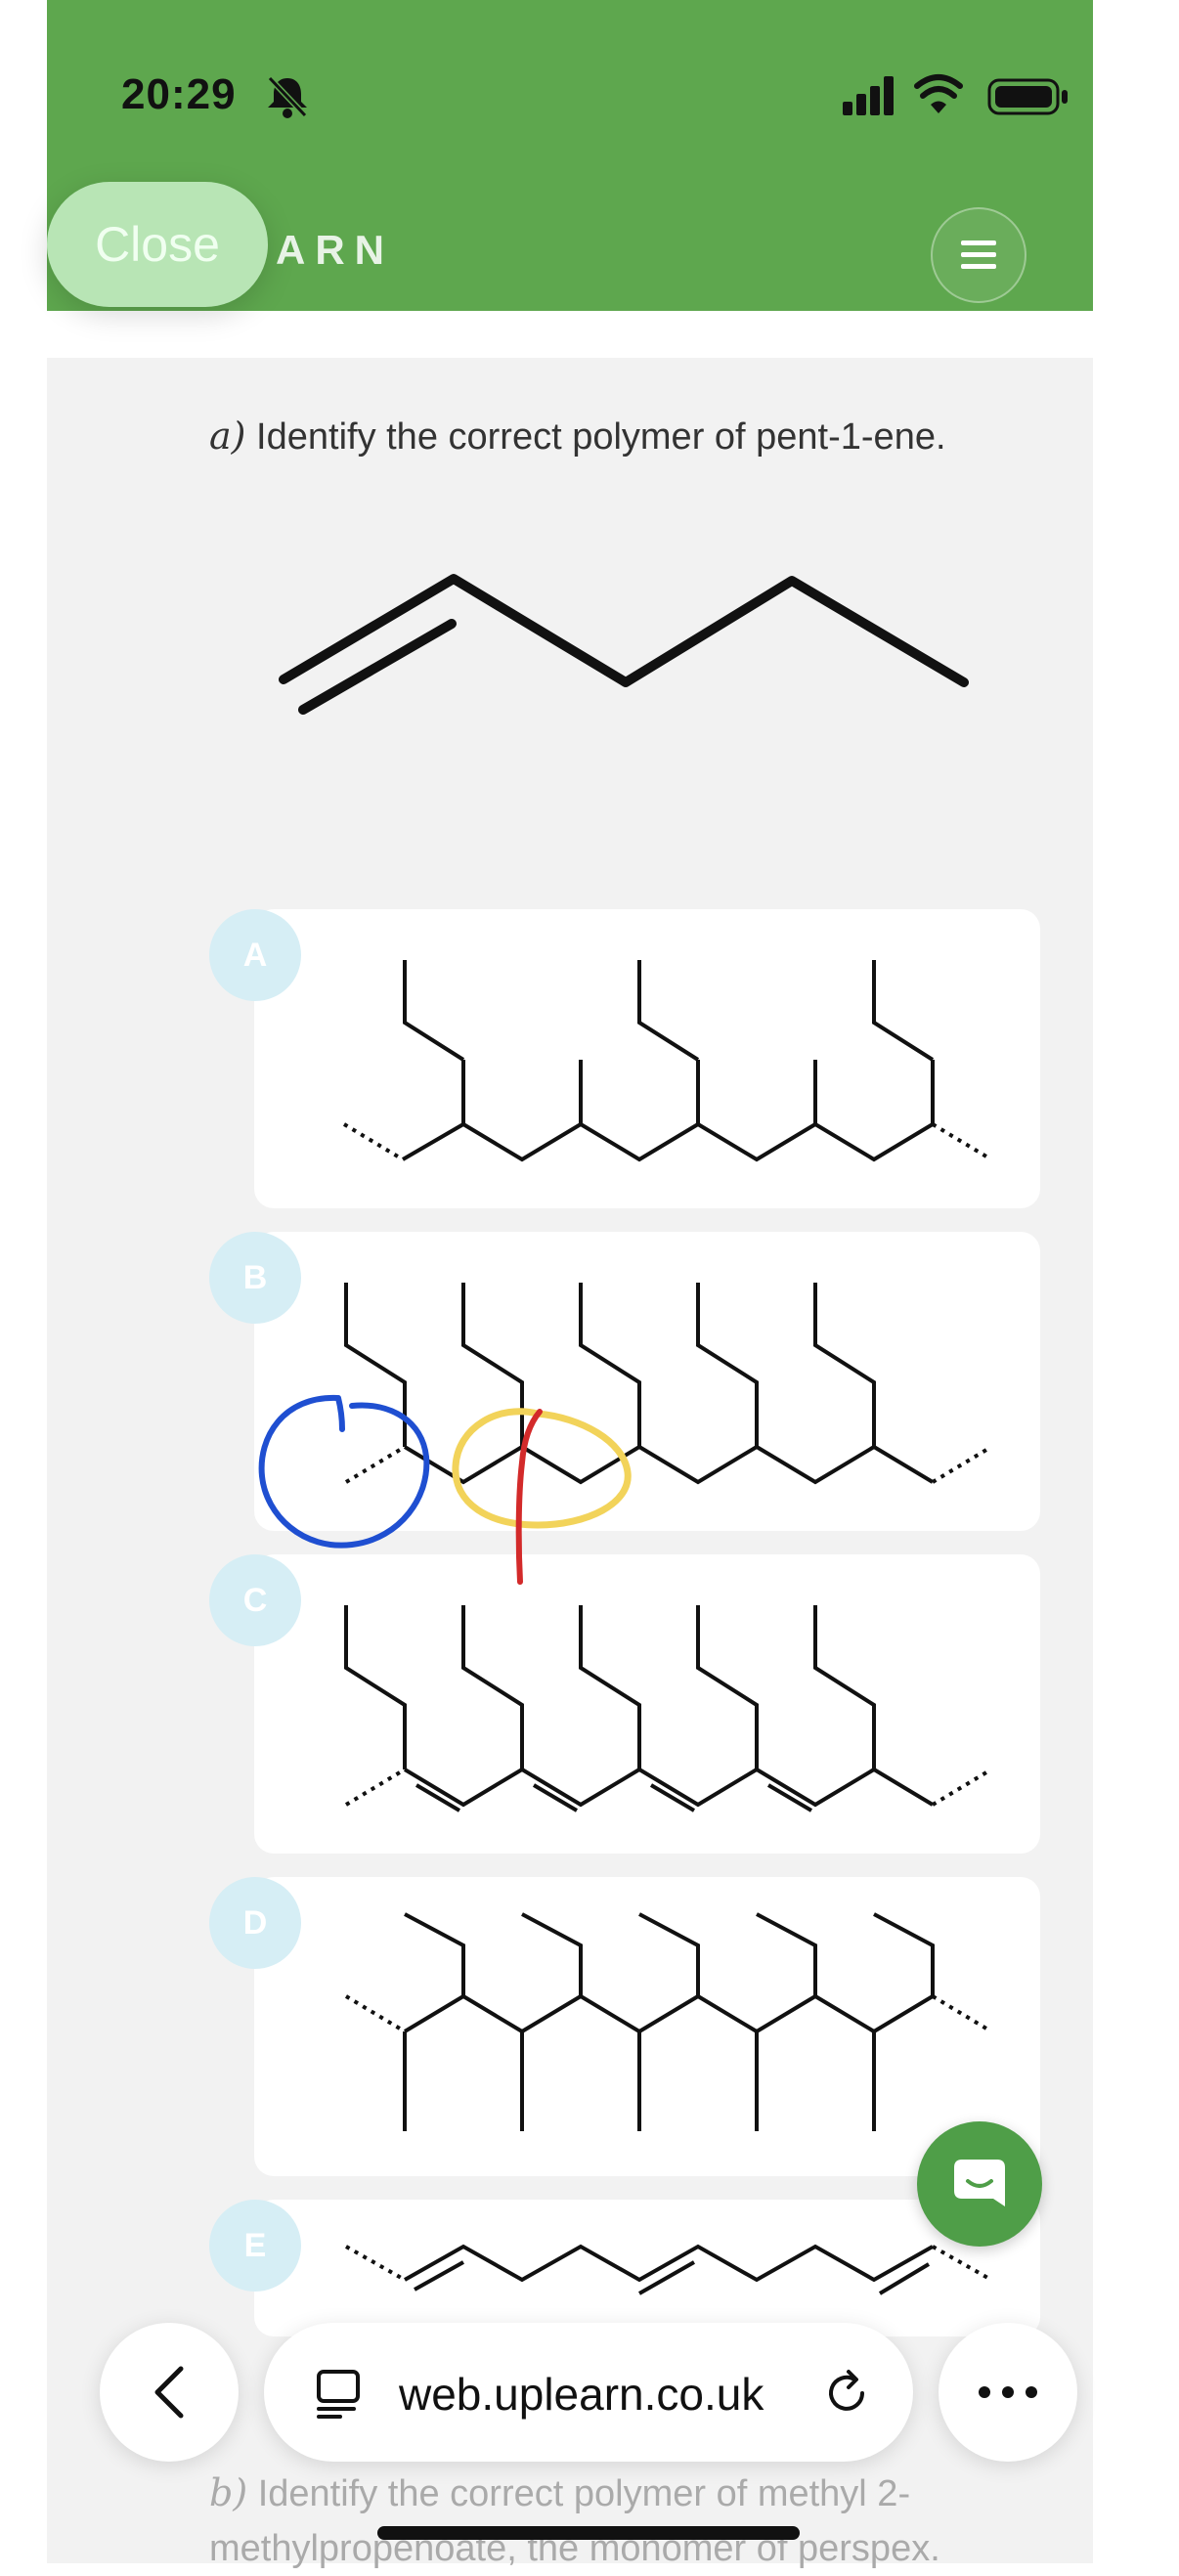  I want to click on browser-more-button, so click(1008, 2392).